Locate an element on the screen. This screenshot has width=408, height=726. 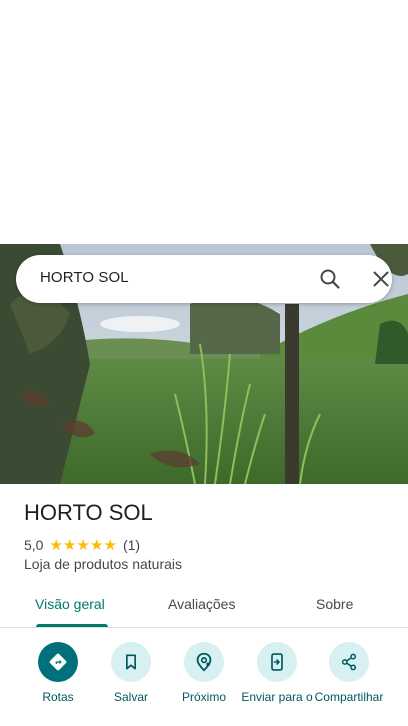
place-category: Loja de produtos naturais is located at coordinates (103, 564).